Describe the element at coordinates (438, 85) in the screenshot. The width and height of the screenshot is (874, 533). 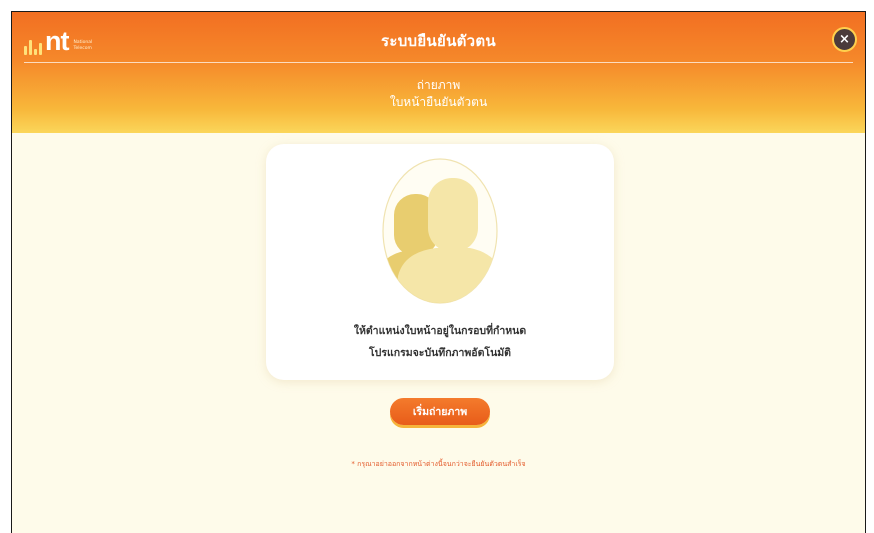
I see `subtitle-line1: ถ่ายภาพ` at that location.